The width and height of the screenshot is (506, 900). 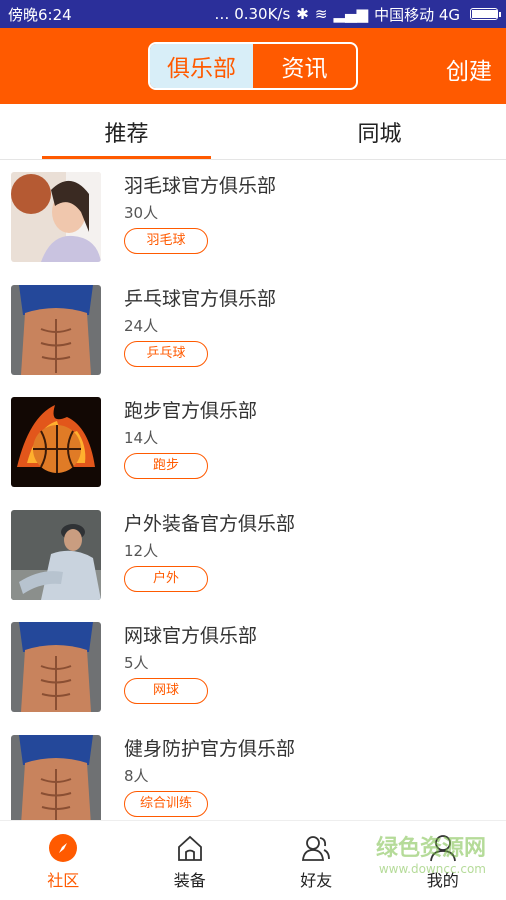 I want to click on category-tag: 羽毛球, so click(x=166, y=241).